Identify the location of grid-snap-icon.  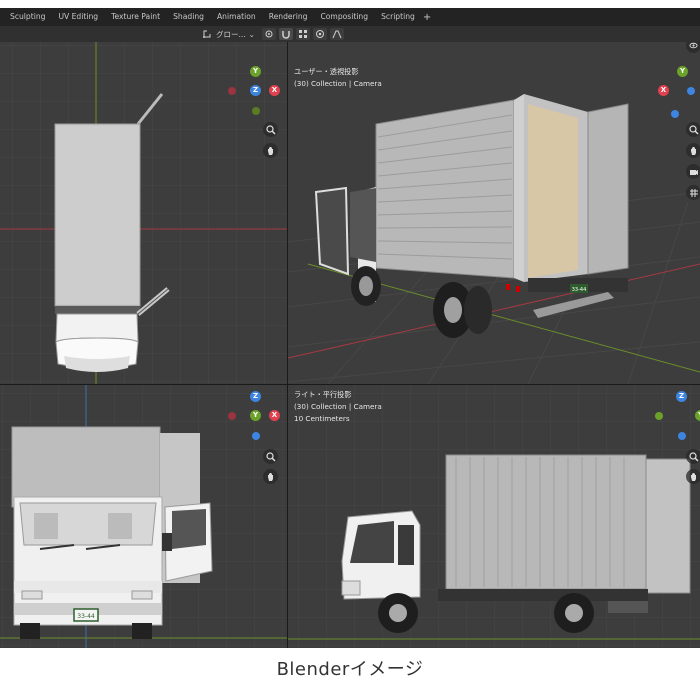
(303, 34).